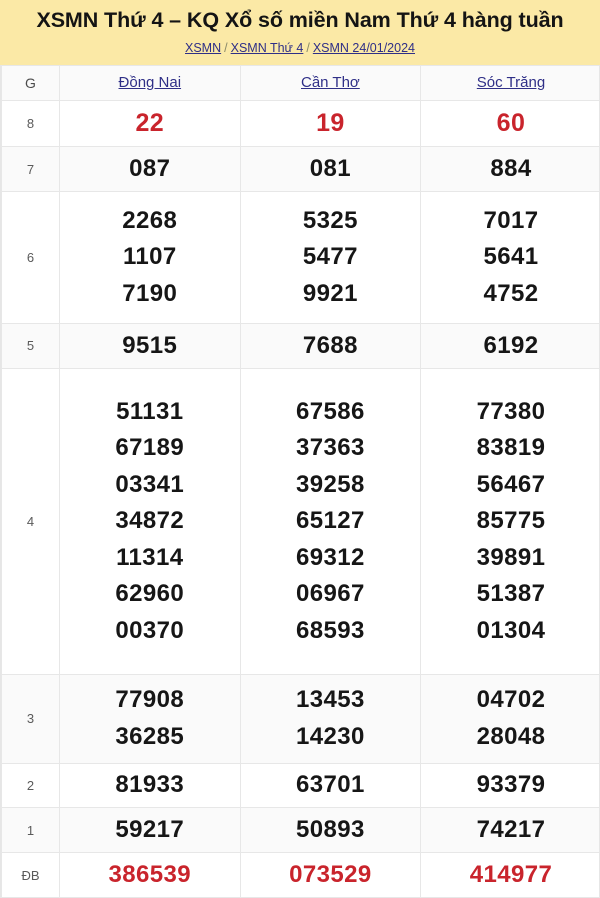 This screenshot has height=898, width=600. I want to click on result-cell: 081, so click(330, 169).